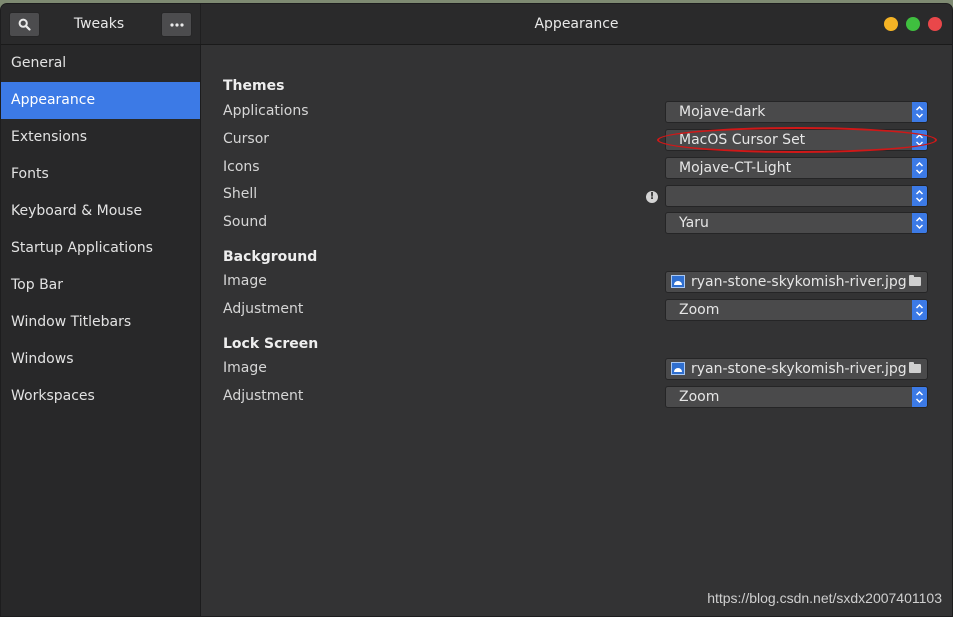 This screenshot has height=617, width=953. I want to click on maximize-button, so click(913, 24).